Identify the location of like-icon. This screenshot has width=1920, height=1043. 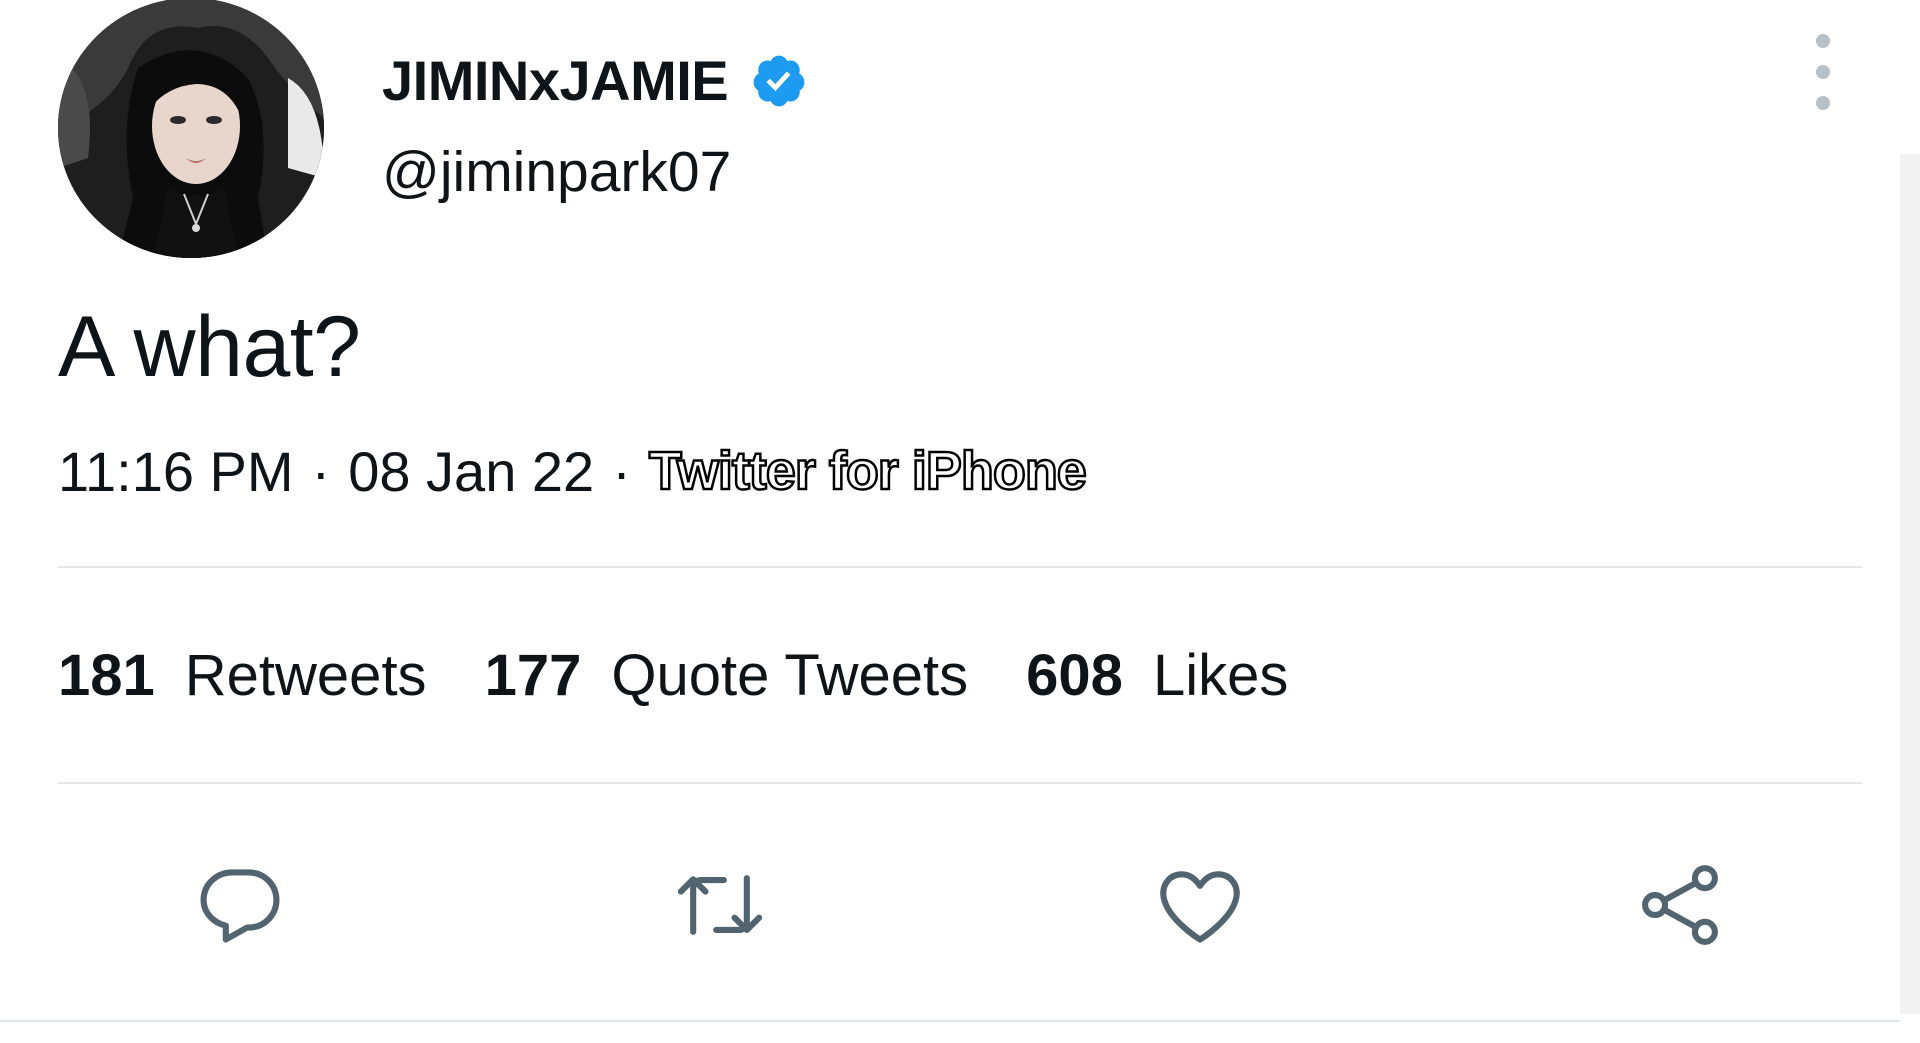
(1200, 907).